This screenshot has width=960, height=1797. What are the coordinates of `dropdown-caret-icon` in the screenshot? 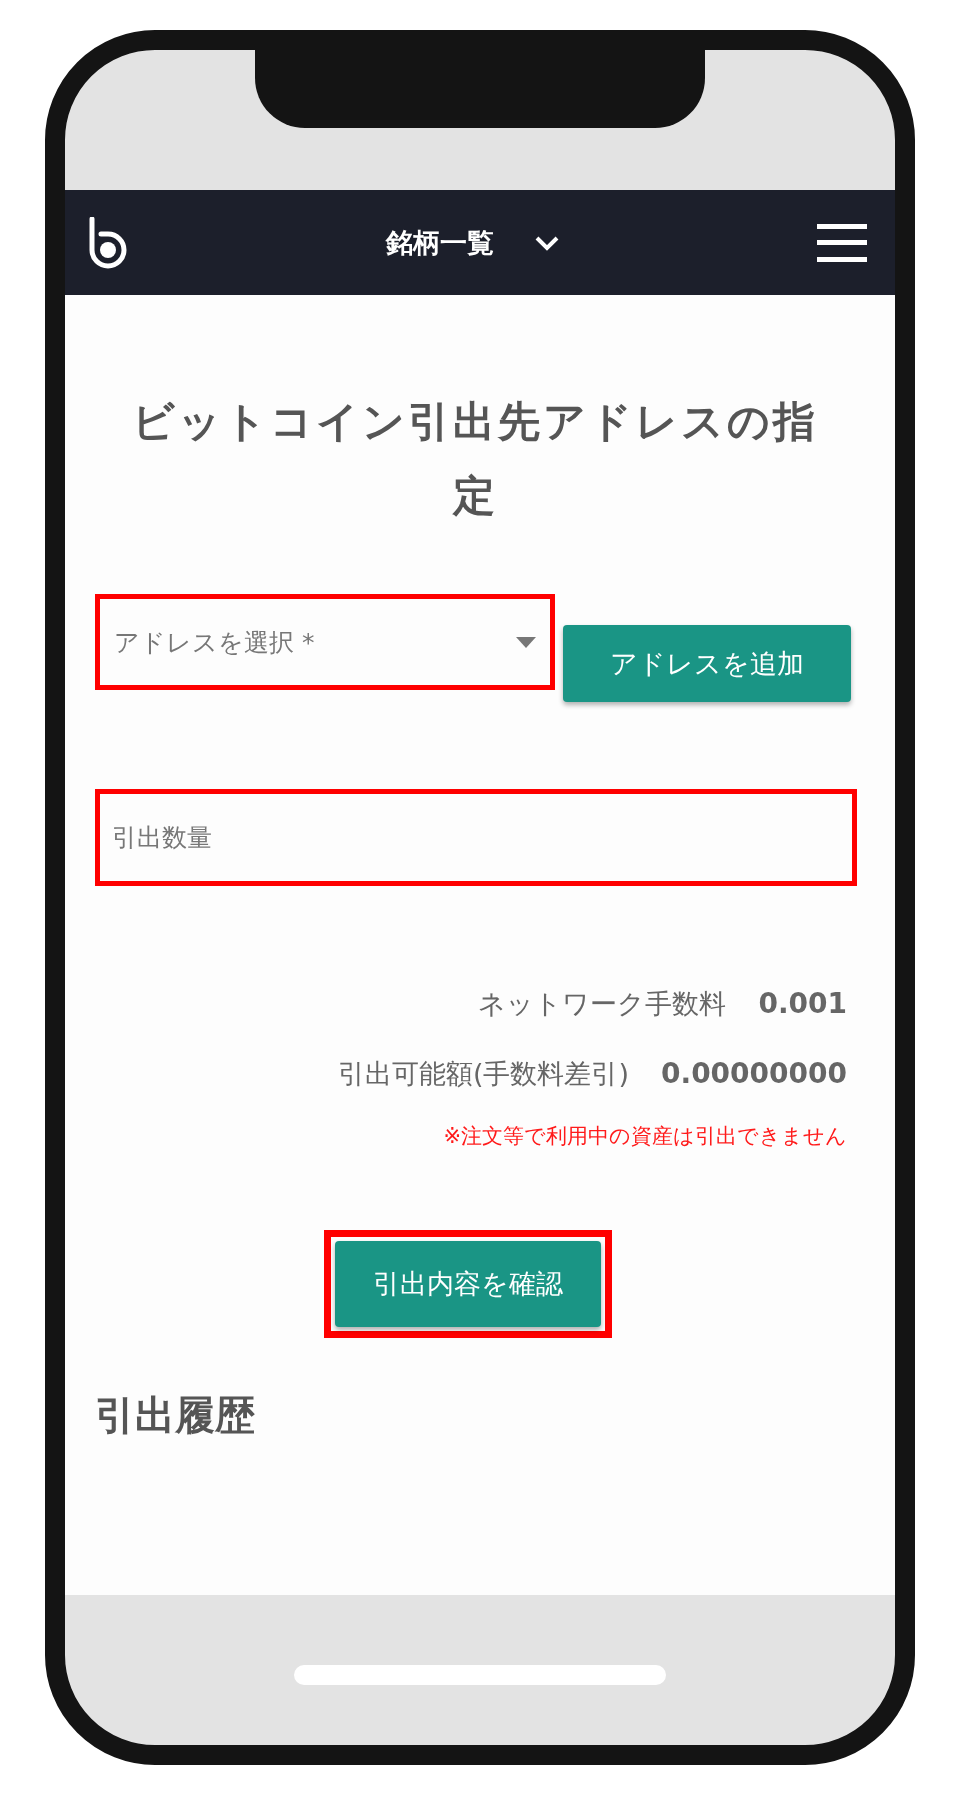 It's located at (526, 642).